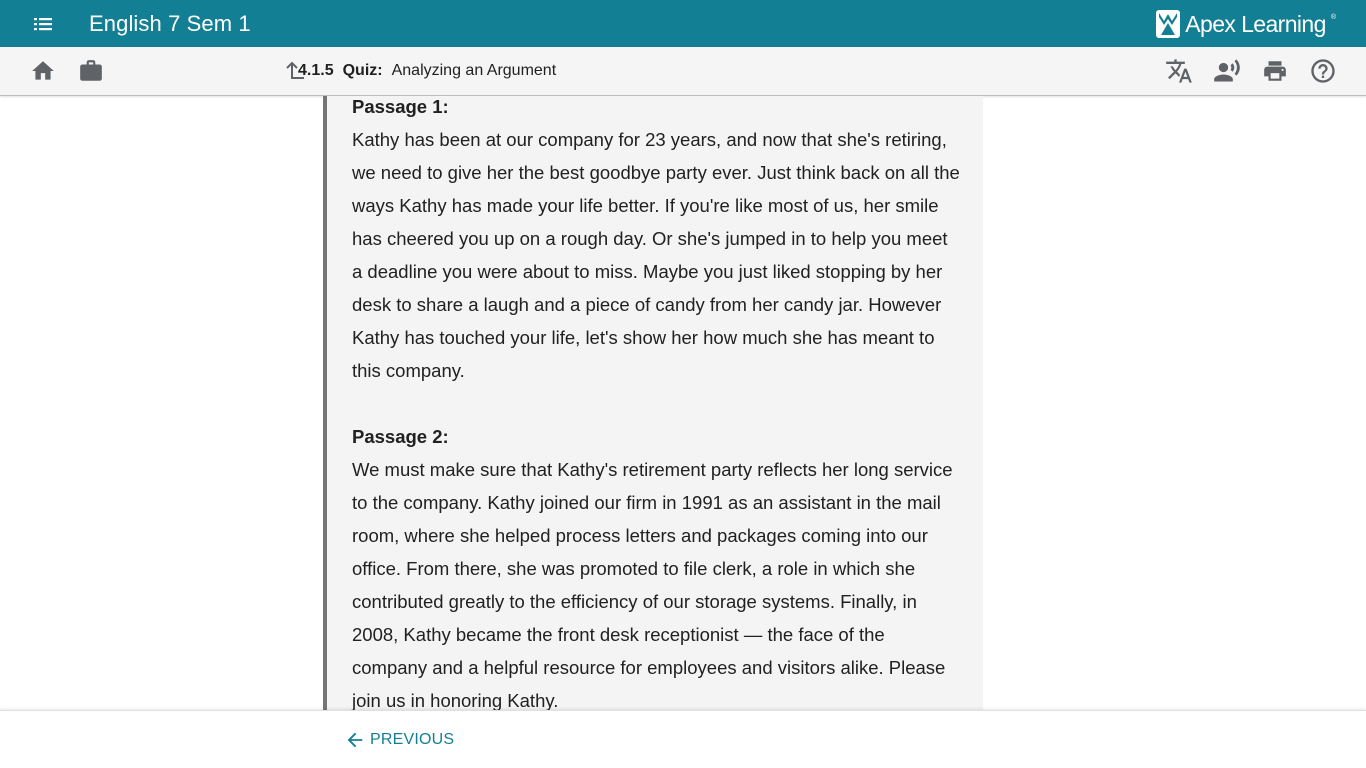  What do you see at coordinates (683, 739) in the screenshot?
I see `navigation-footer: PREVIOUS` at bounding box center [683, 739].